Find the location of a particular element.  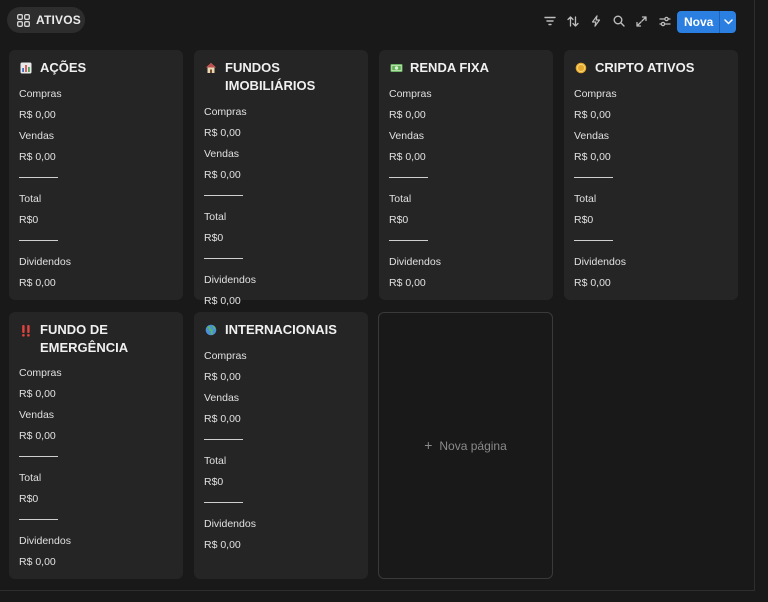

coin-icon is located at coordinates (581, 68).